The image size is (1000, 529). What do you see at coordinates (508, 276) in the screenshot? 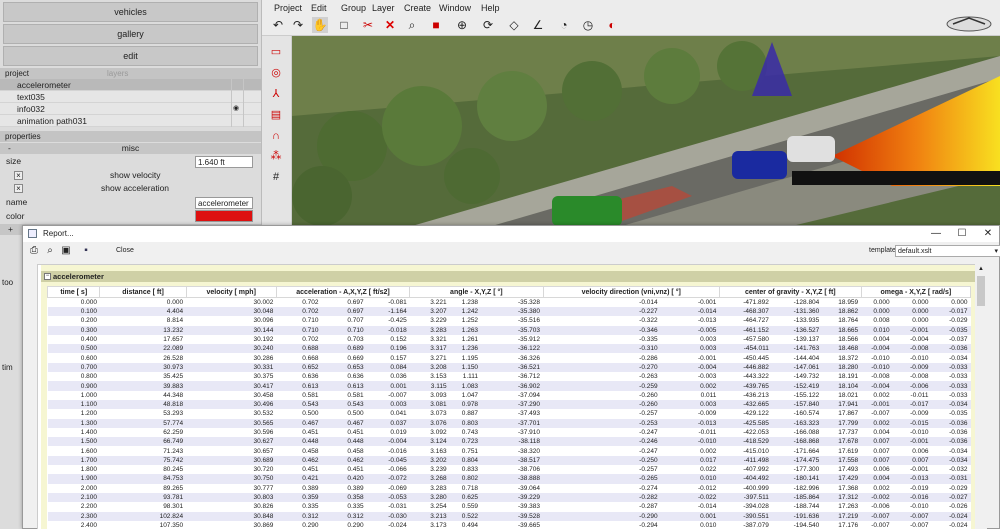
I see `accelerometer-section-header: − accelerometer` at bounding box center [508, 276].